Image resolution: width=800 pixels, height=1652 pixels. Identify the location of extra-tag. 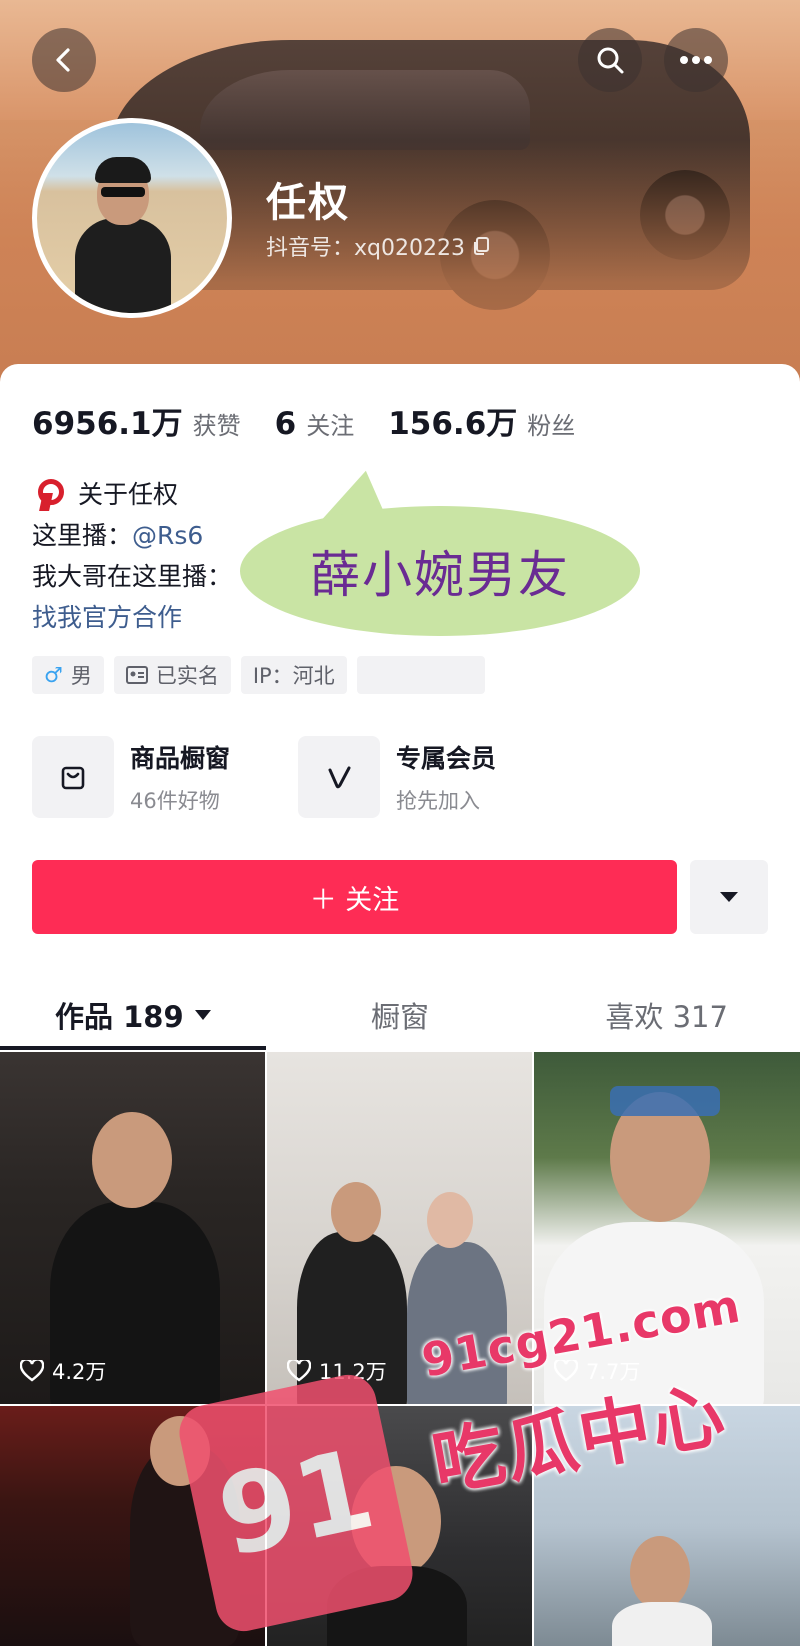
(420, 675).